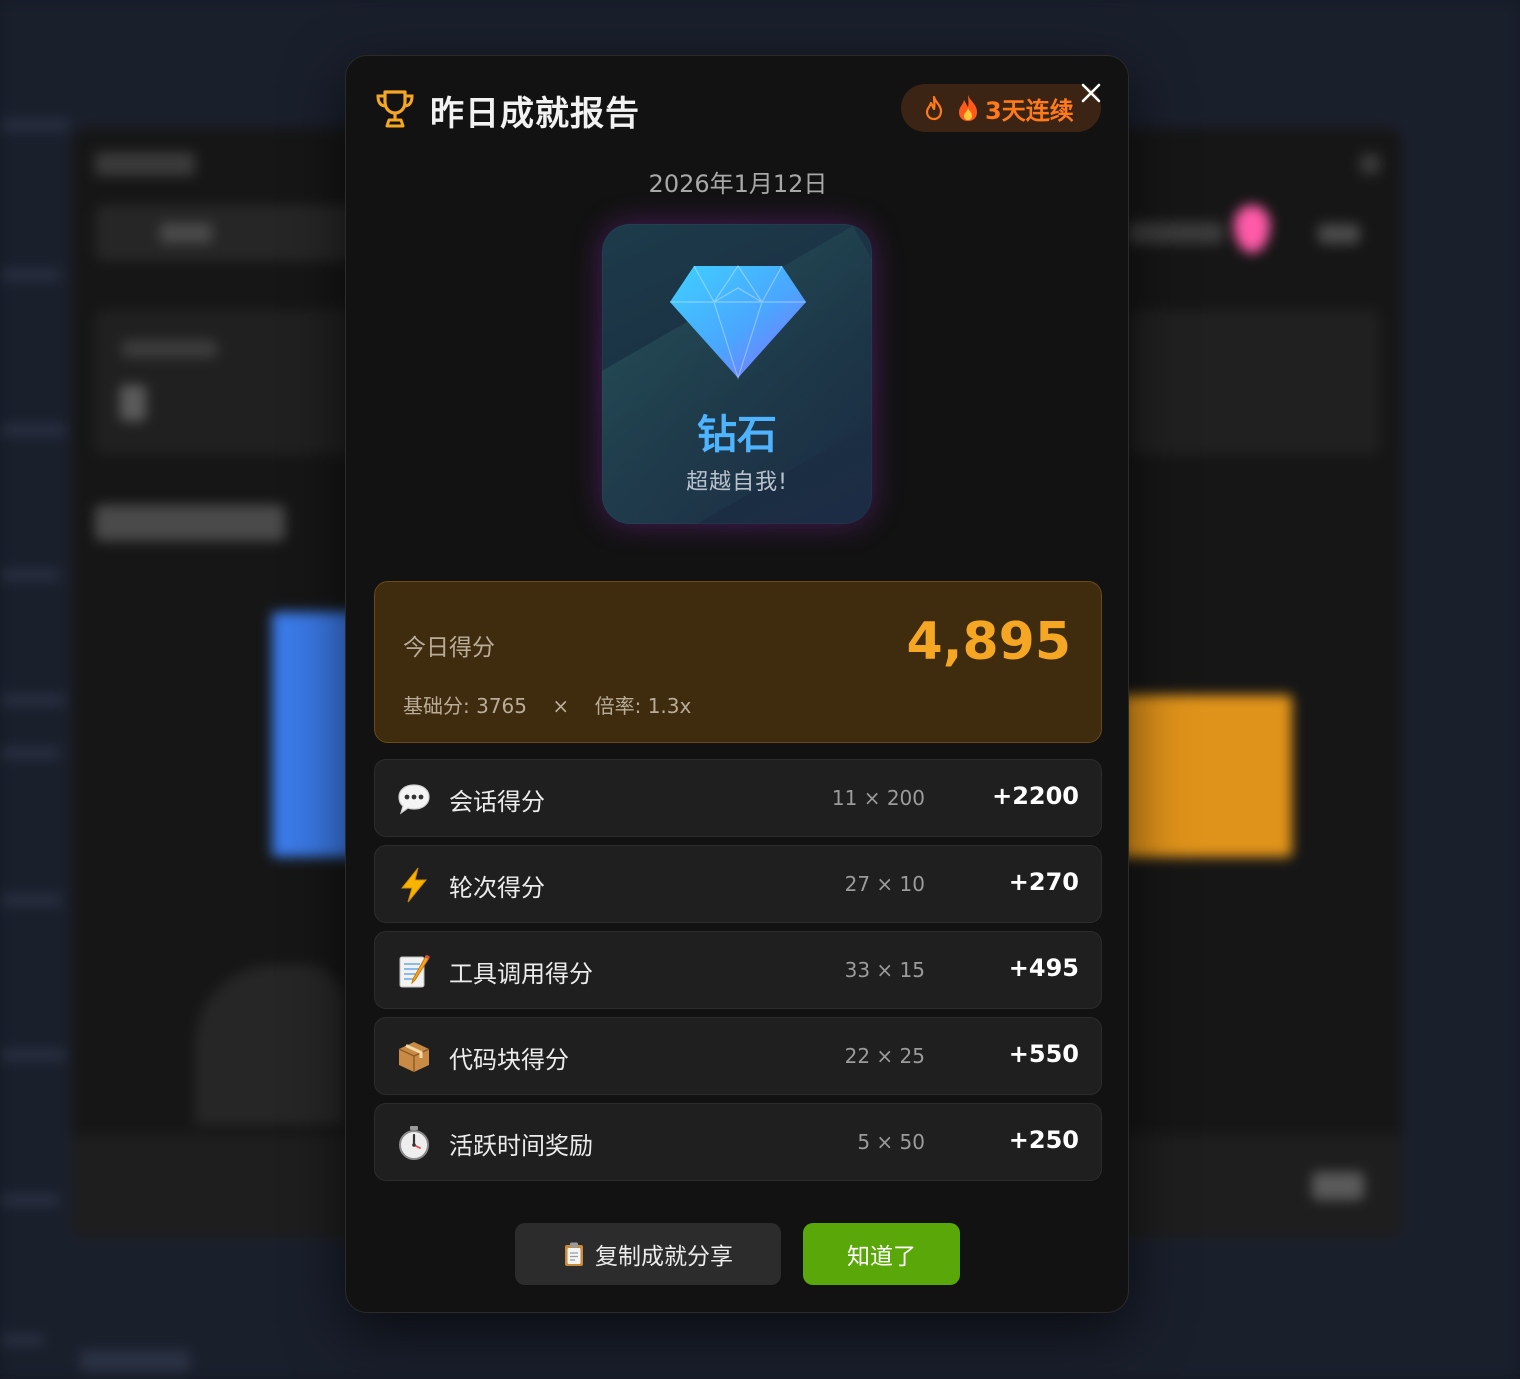 The width and height of the screenshot is (1520, 1379). I want to click on bg-section-title, so click(190, 523).